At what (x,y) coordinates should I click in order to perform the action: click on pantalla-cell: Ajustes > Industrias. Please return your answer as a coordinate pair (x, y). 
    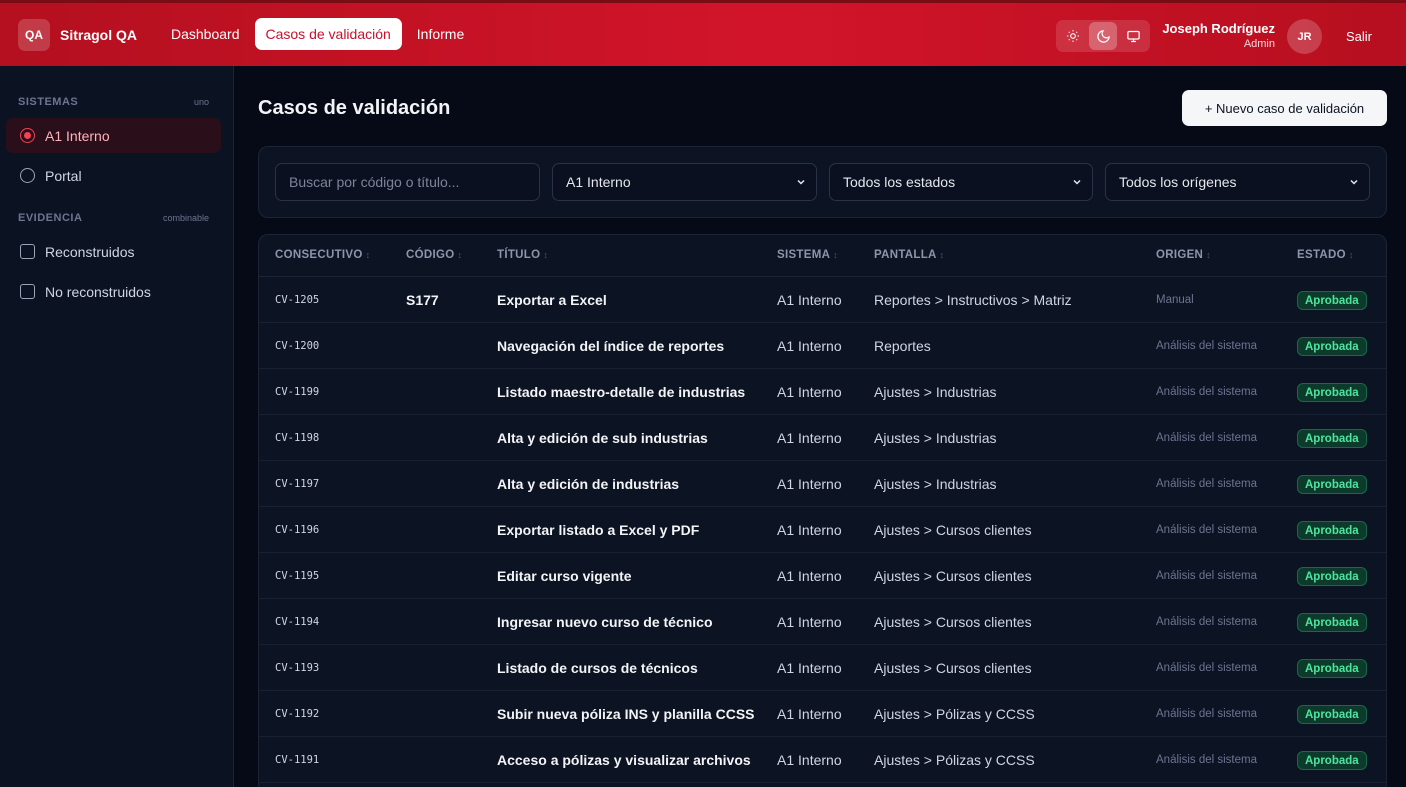
    Looking at the image, I should click on (935, 484).